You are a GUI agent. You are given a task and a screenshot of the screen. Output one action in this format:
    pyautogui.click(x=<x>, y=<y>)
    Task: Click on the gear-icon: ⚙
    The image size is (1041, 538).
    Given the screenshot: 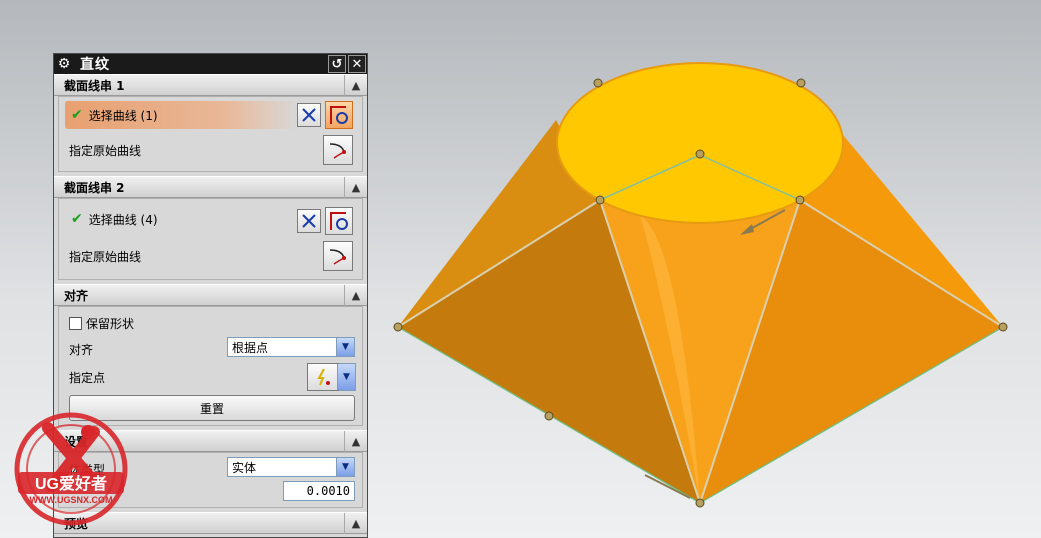 What is the action you would take?
    pyautogui.click(x=64, y=64)
    